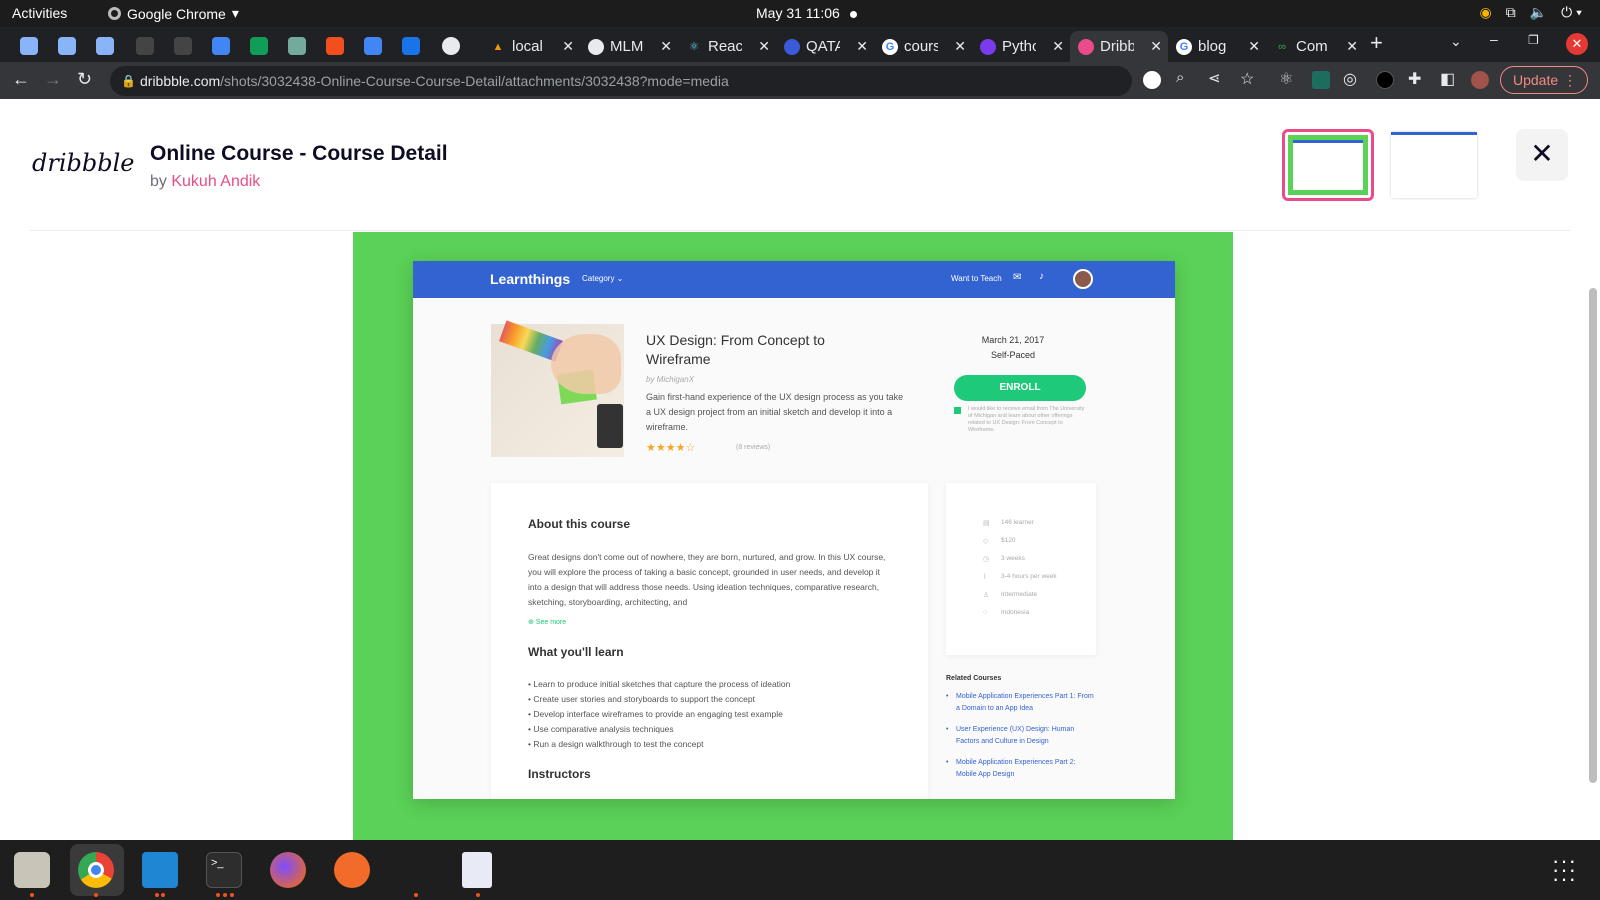 The height and width of the screenshot is (900, 1600). I want to click on thumbnail-preview, so click(1434, 165).